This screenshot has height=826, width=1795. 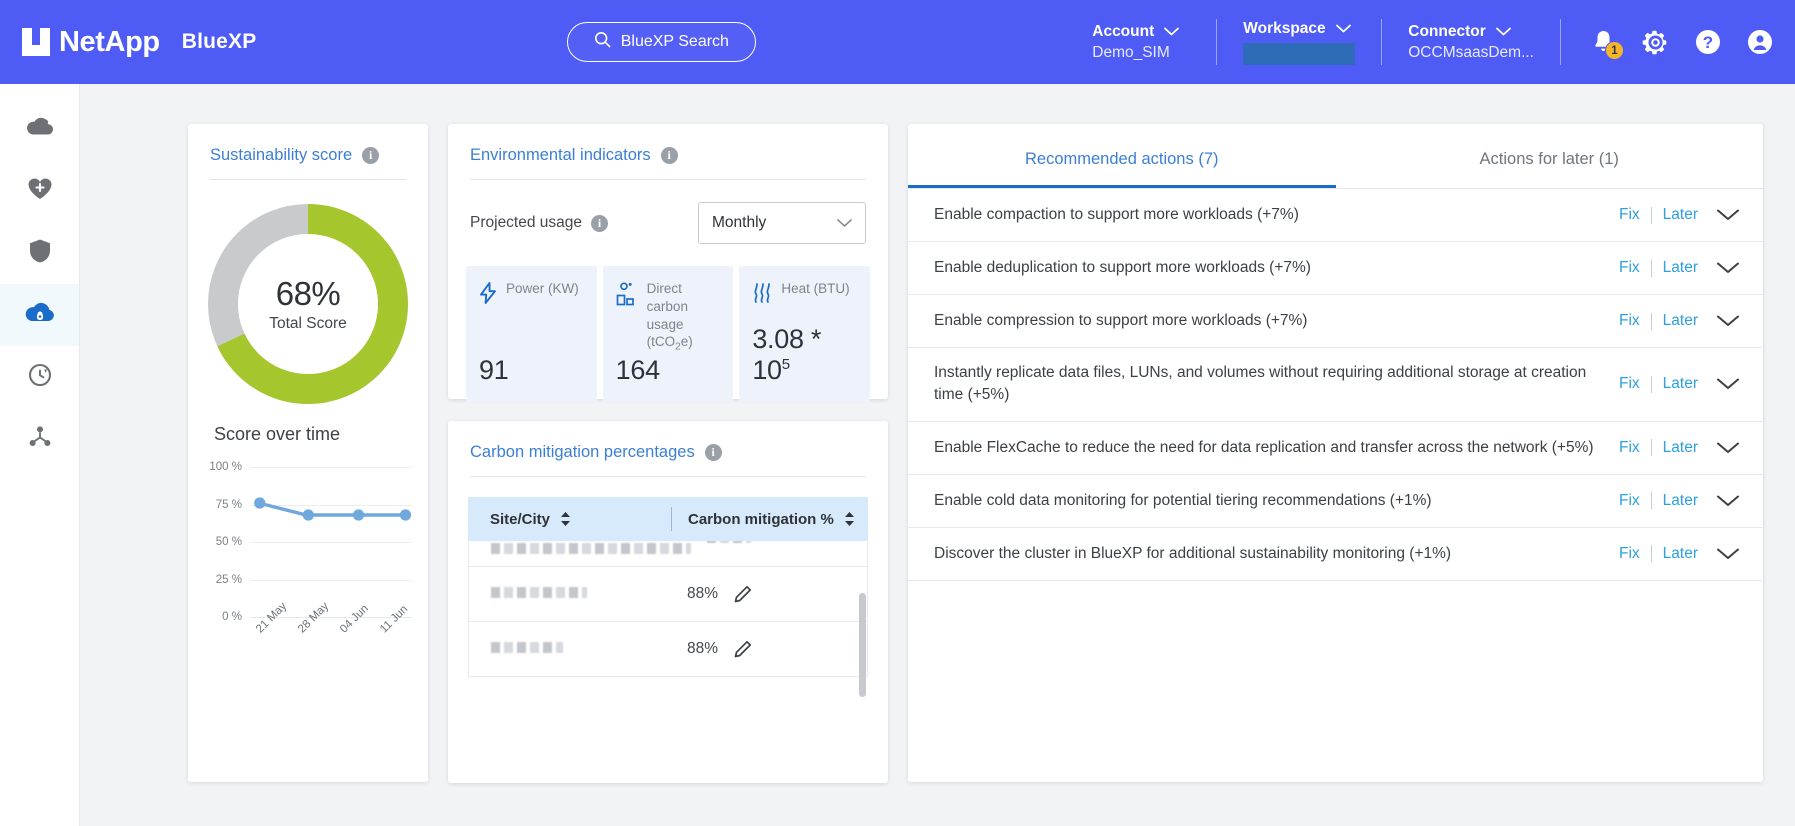 What do you see at coordinates (39, 377) in the screenshot?
I see `sidebar-item-mobility` at bounding box center [39, 377].